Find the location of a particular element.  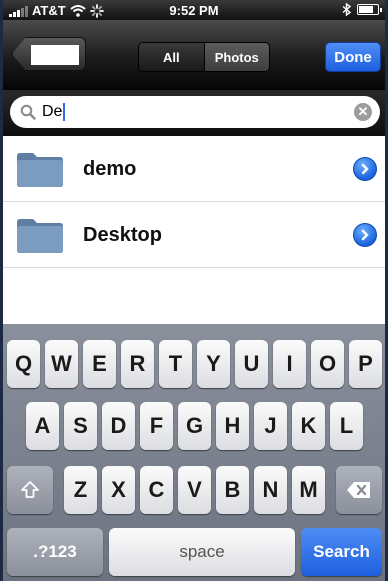

key-i: I is located at coordinates (289, 364).